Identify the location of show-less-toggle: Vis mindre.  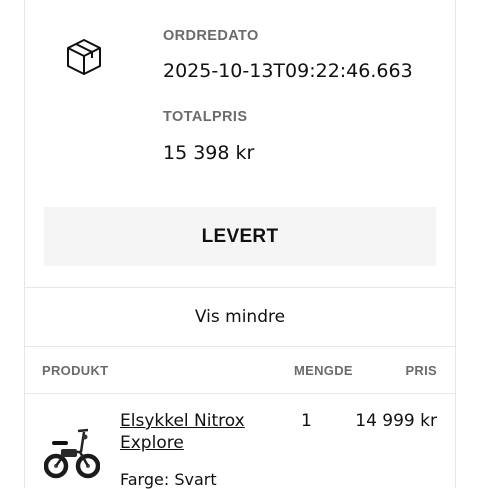
(240, 317).